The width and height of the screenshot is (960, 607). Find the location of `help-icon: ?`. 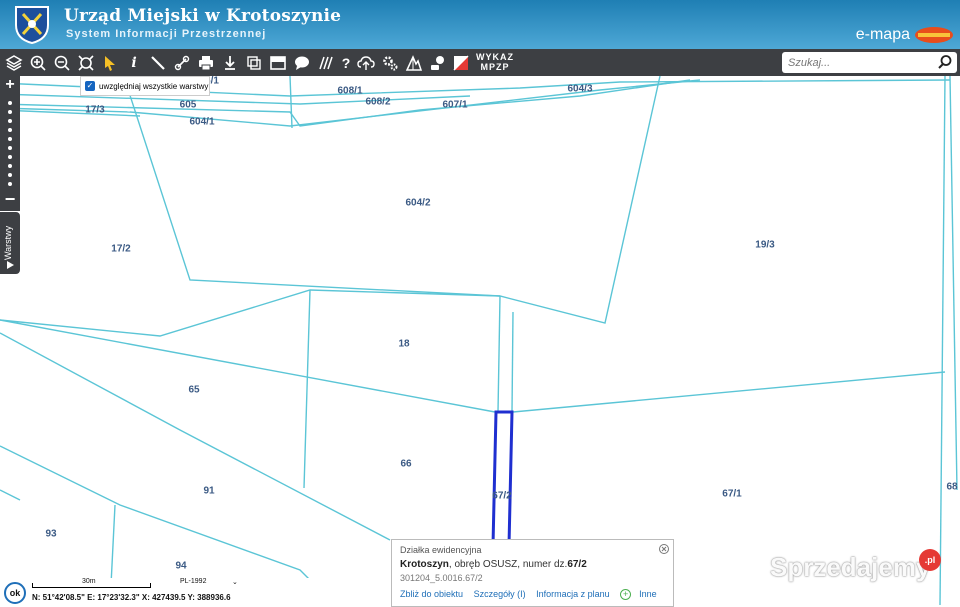

help-icon: ? is located at coordinates (346, 62).